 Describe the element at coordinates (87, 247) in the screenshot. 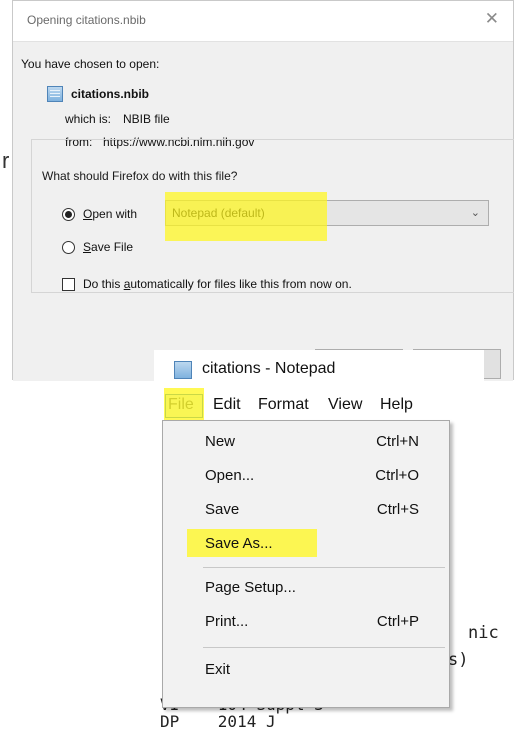

I see `save-file-mnemonic: S` at that location.